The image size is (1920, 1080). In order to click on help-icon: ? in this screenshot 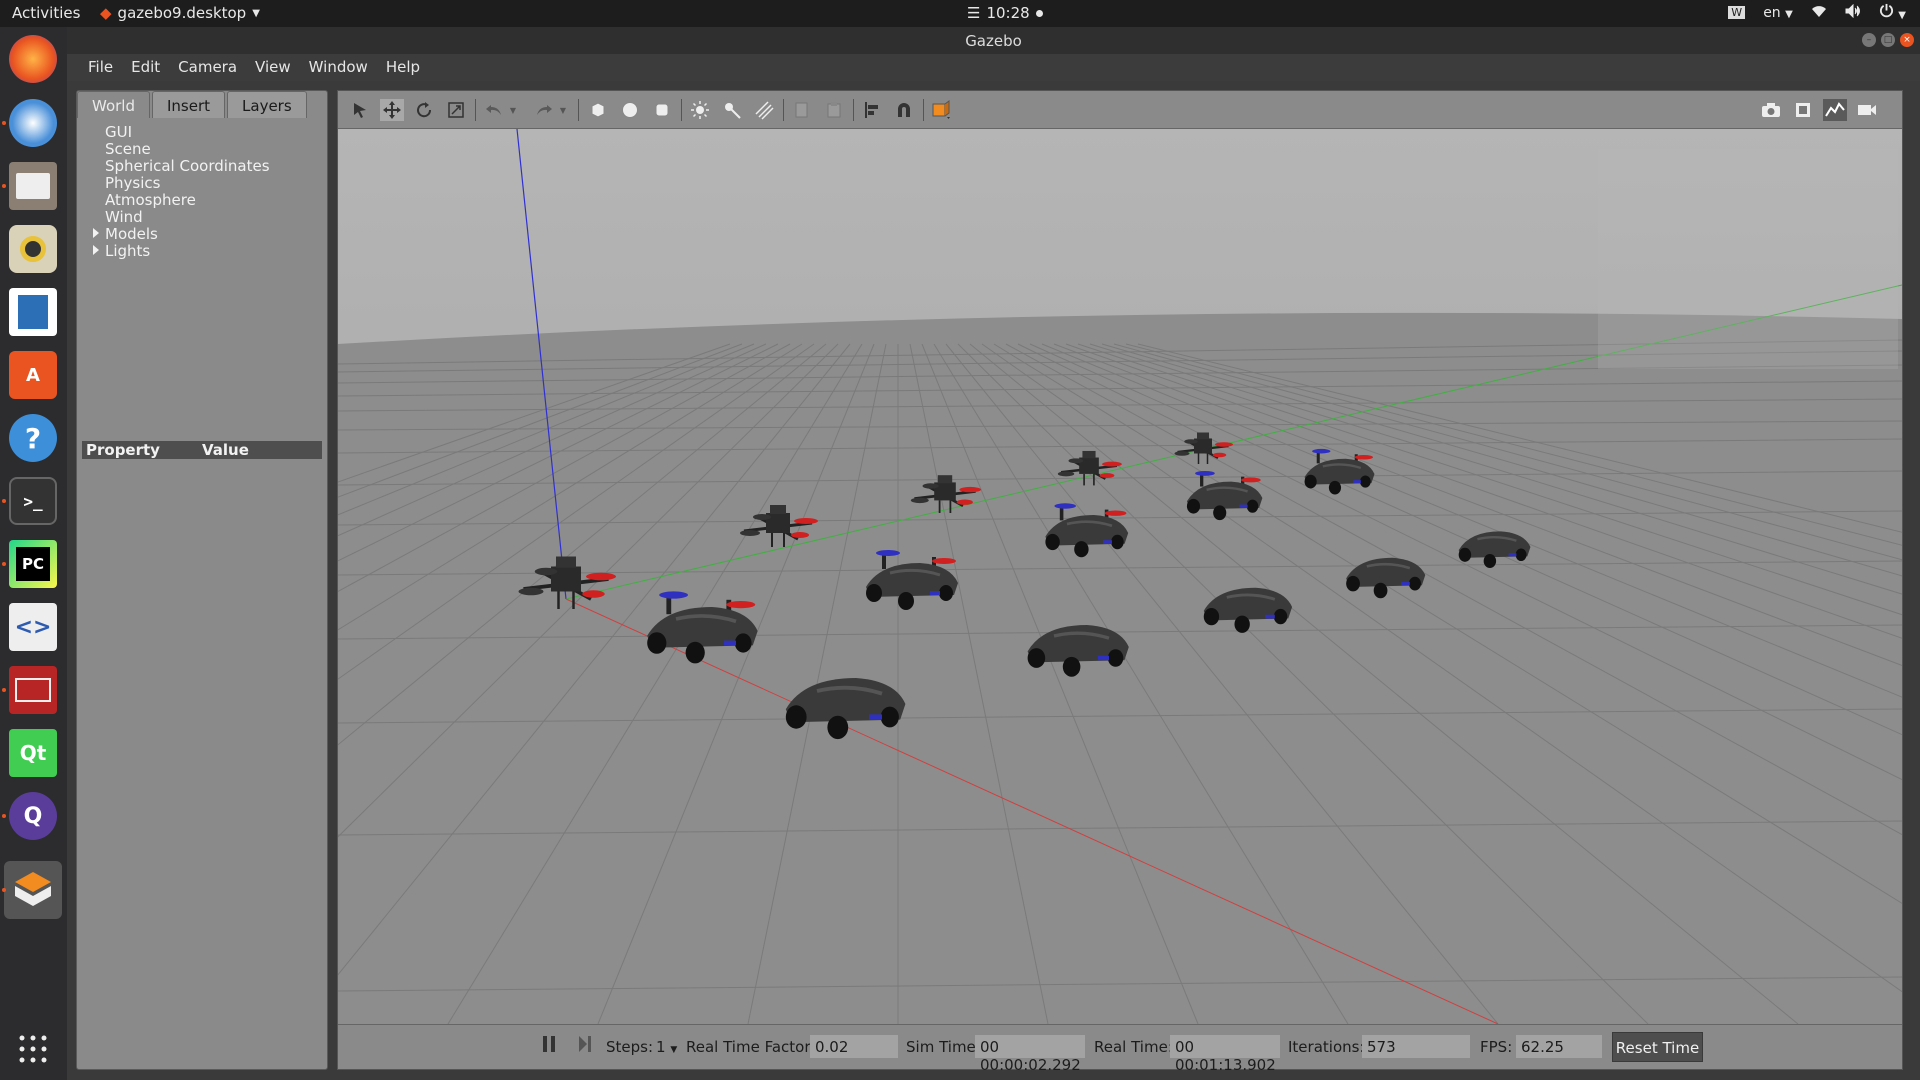, I will do `click(33, 438)`.